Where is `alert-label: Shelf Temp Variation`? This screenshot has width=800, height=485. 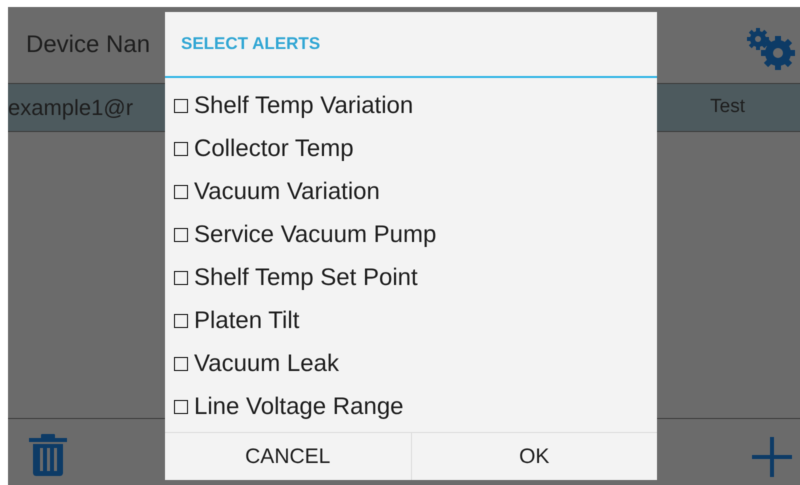 alert-label: Shelf Temp Variation is located at coordinates (304, 106).